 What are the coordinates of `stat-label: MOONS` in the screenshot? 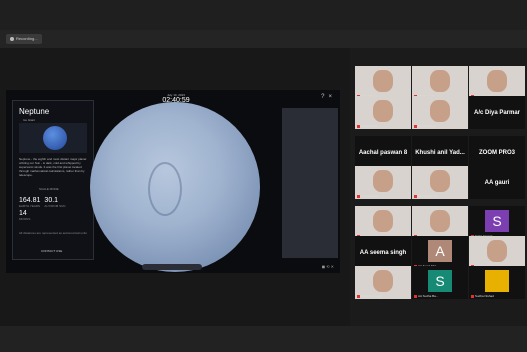 It's located at (25, 219).